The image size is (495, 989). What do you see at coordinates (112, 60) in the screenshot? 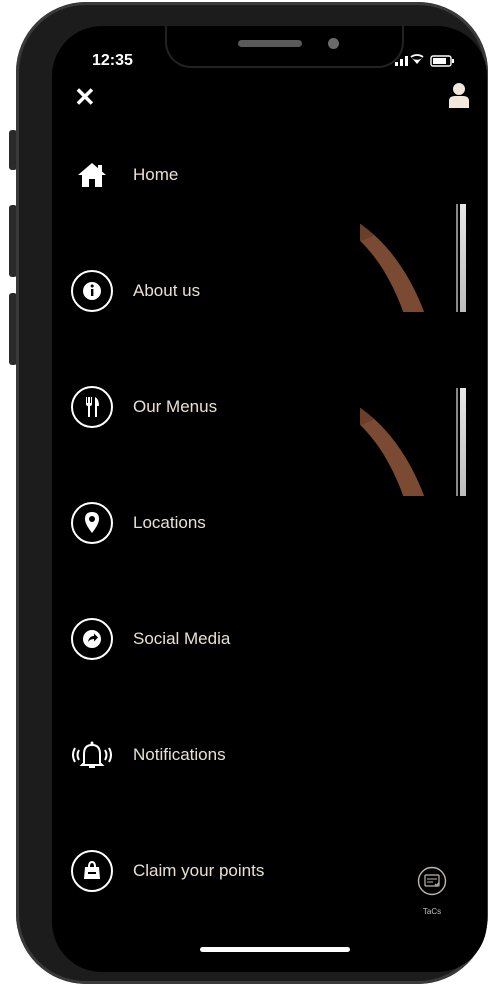
I see `status-time: 12:35` at bounding box center [112, 60].